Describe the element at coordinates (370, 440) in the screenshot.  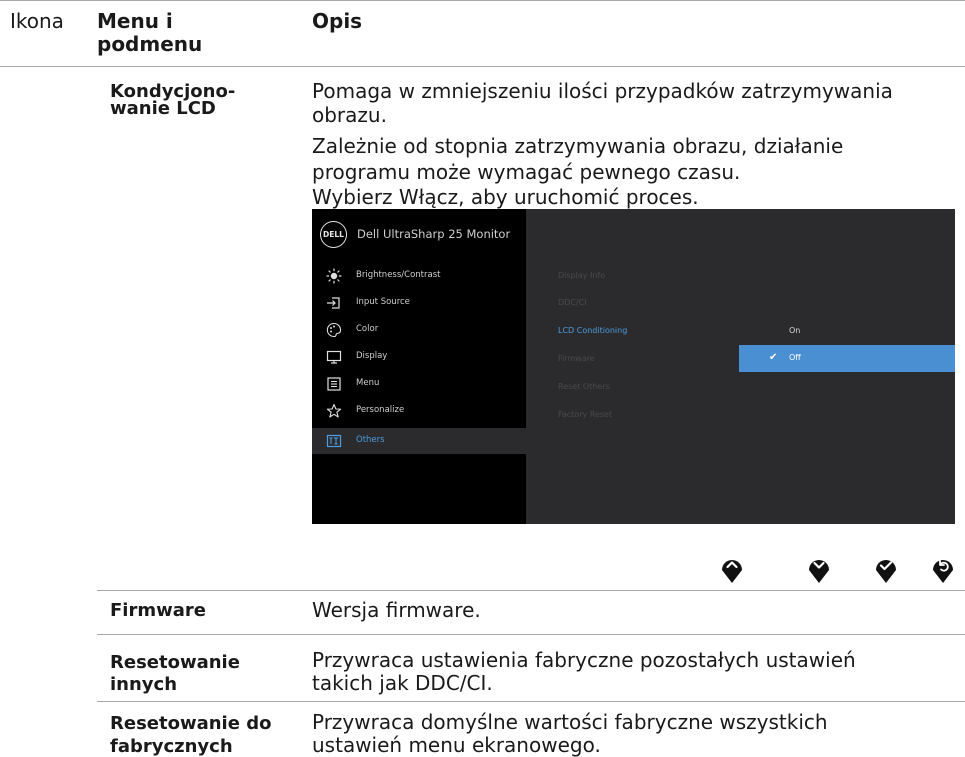
I see `osd-menu-label: Others` at that location.